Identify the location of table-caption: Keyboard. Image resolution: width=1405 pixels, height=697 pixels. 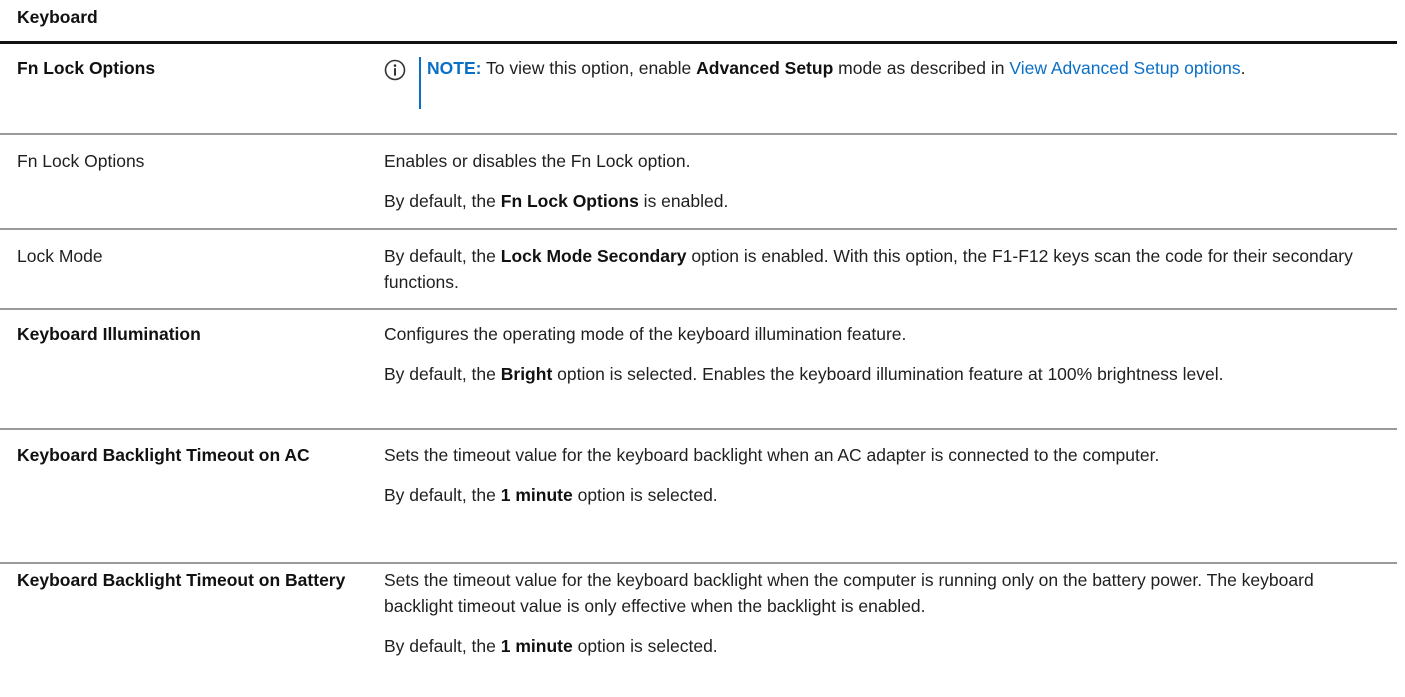
(57, 17).